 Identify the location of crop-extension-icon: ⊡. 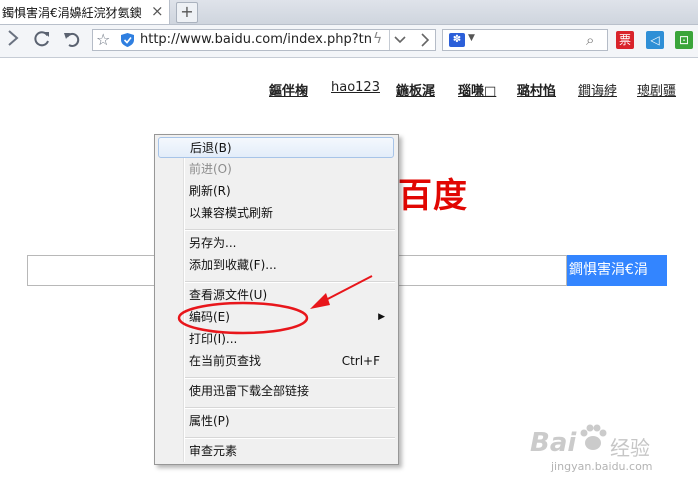
(684, 40).